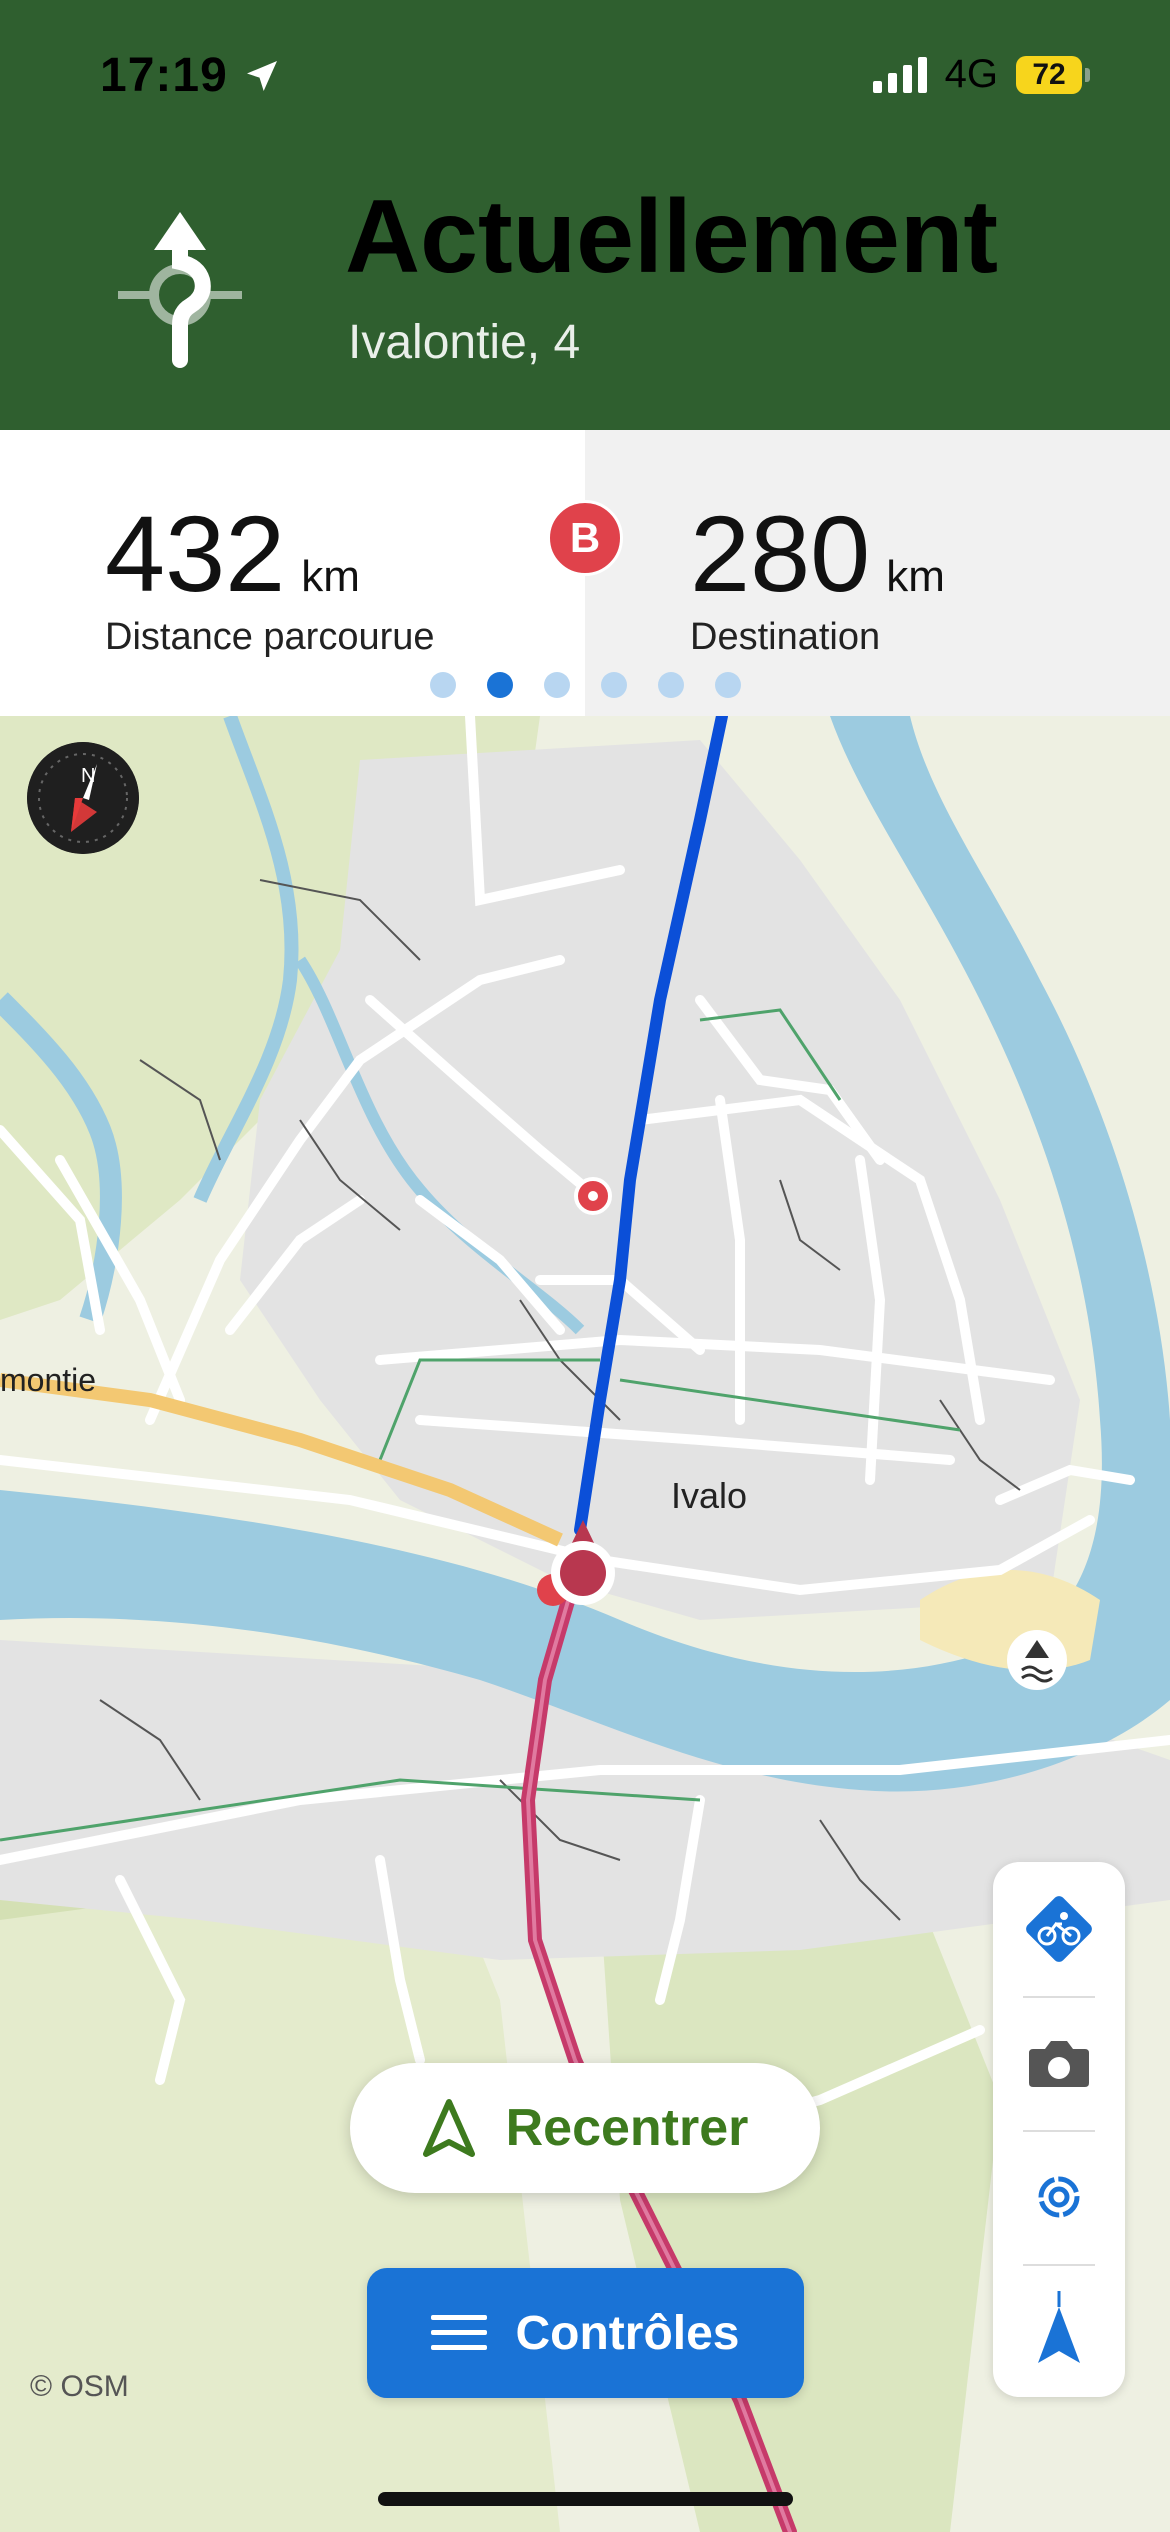  I want to click on controls-button: Contrôles, so click(585, 2333).